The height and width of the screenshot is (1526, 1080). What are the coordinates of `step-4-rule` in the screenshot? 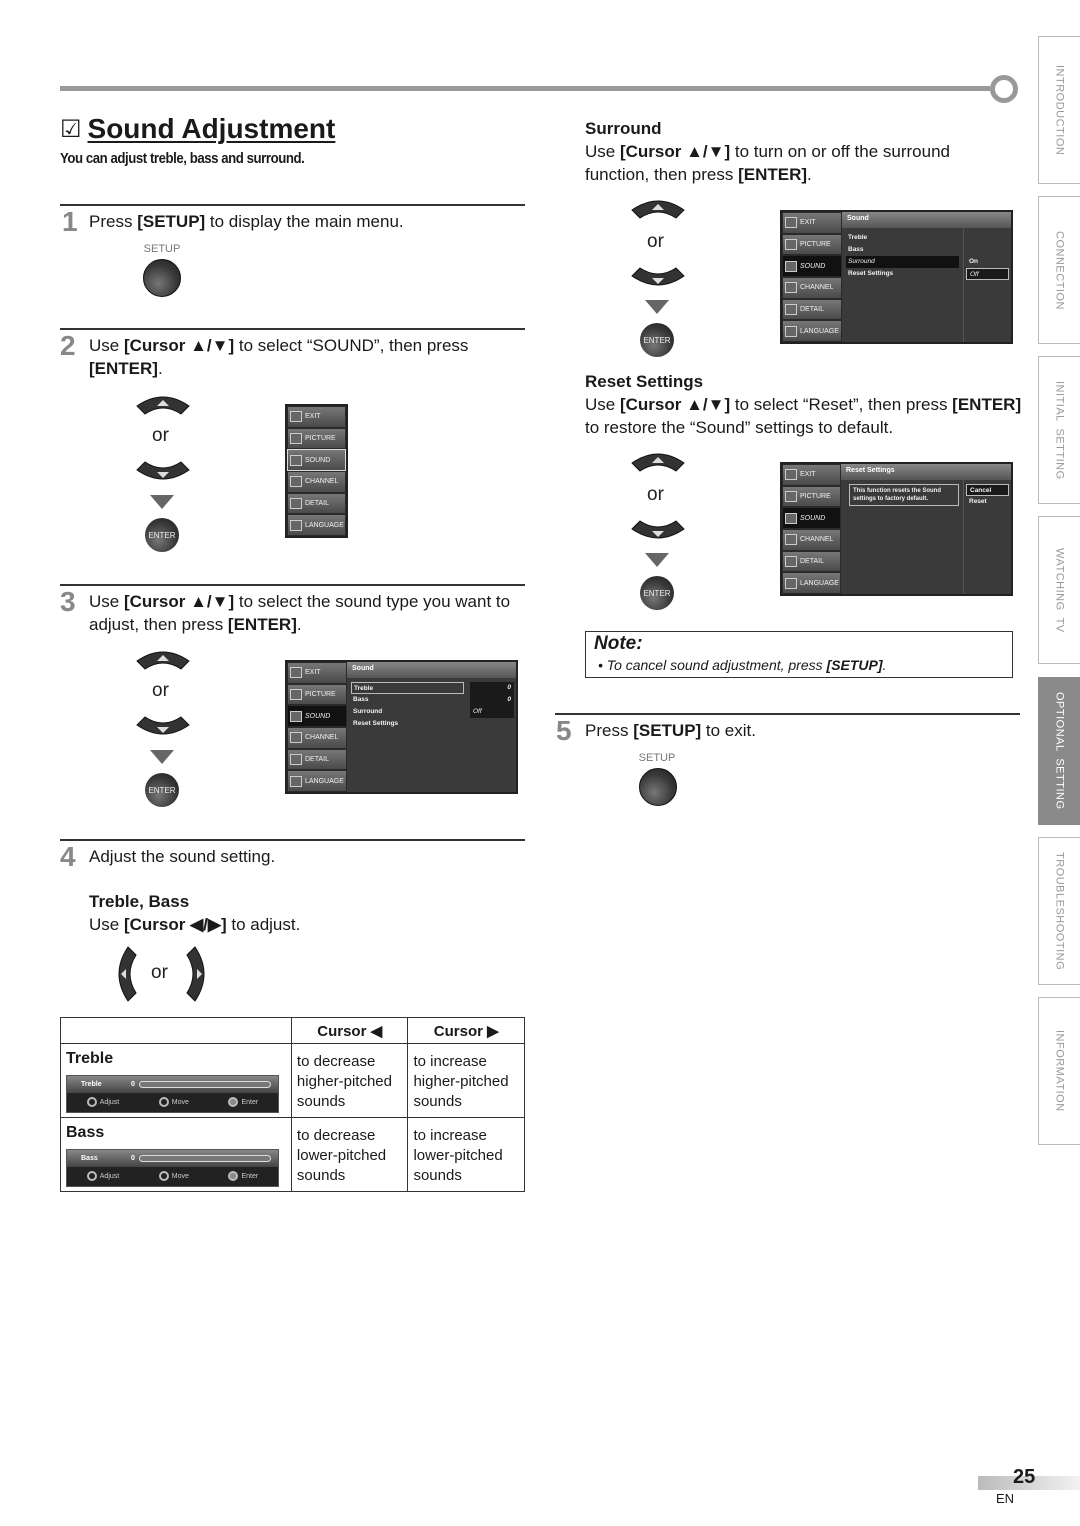 It's located at (292, 840).